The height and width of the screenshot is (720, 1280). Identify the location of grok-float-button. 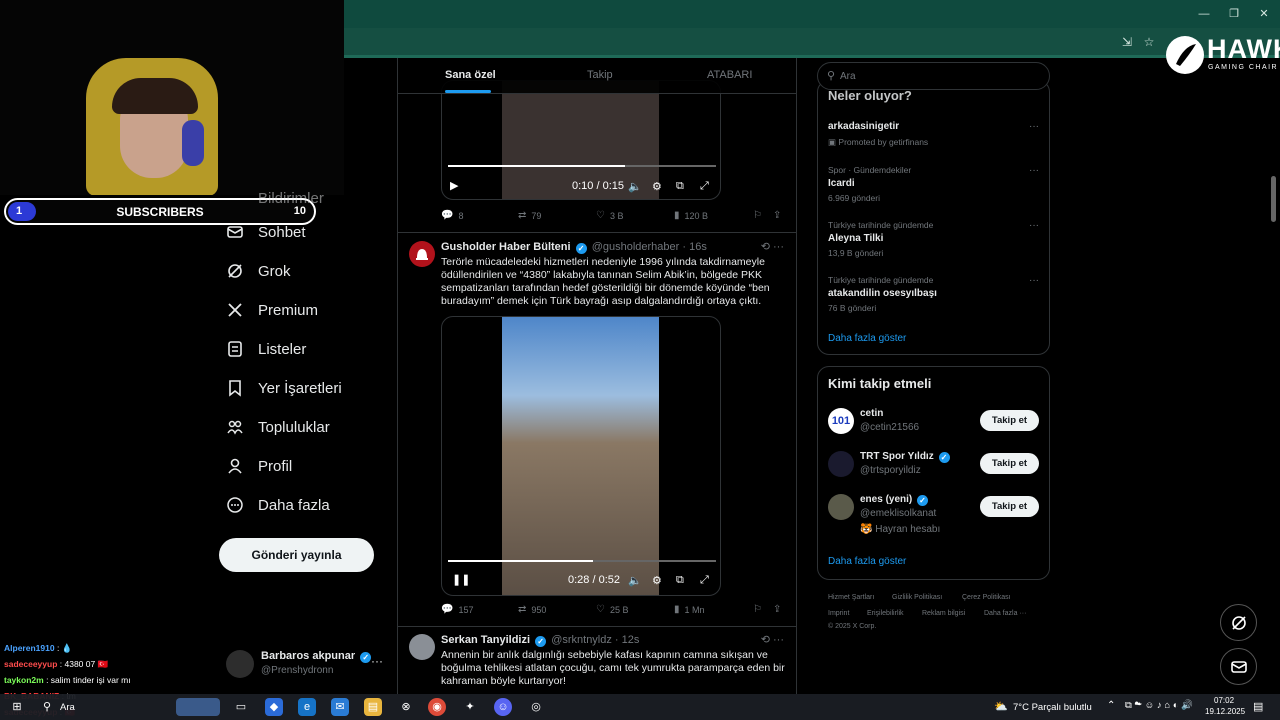
(1238, 622).